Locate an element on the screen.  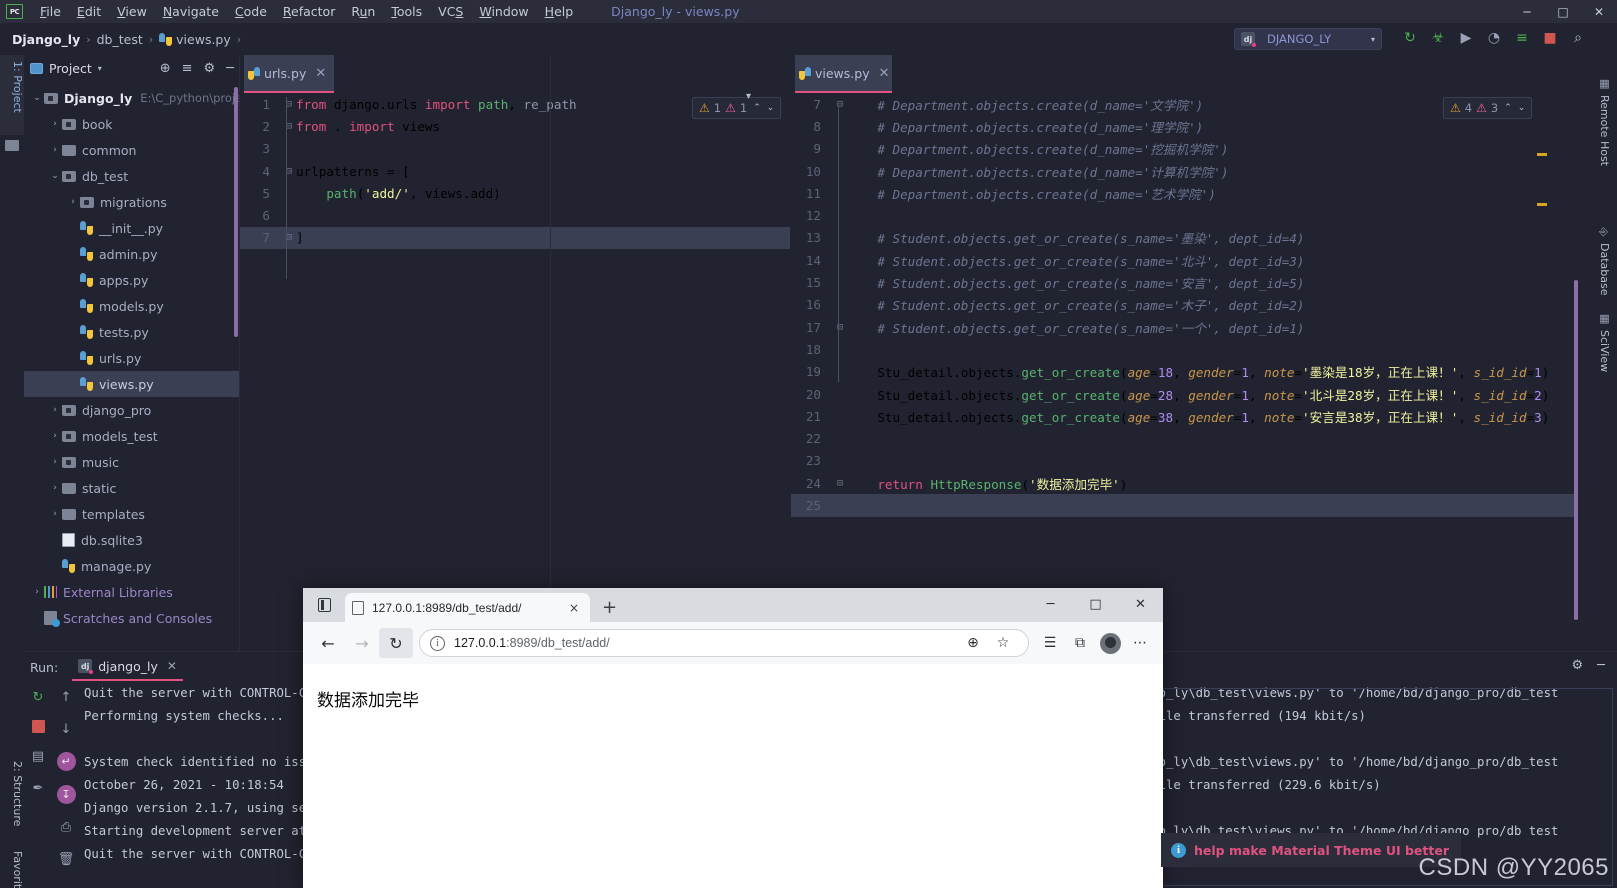
tree-node-db-sqlite3: ›db.sqlite3 is located at coordinates (132, 540).